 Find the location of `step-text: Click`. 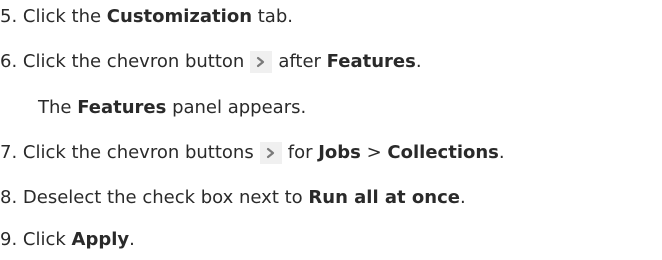

step-text: Click is located at coordinates (47, 239).